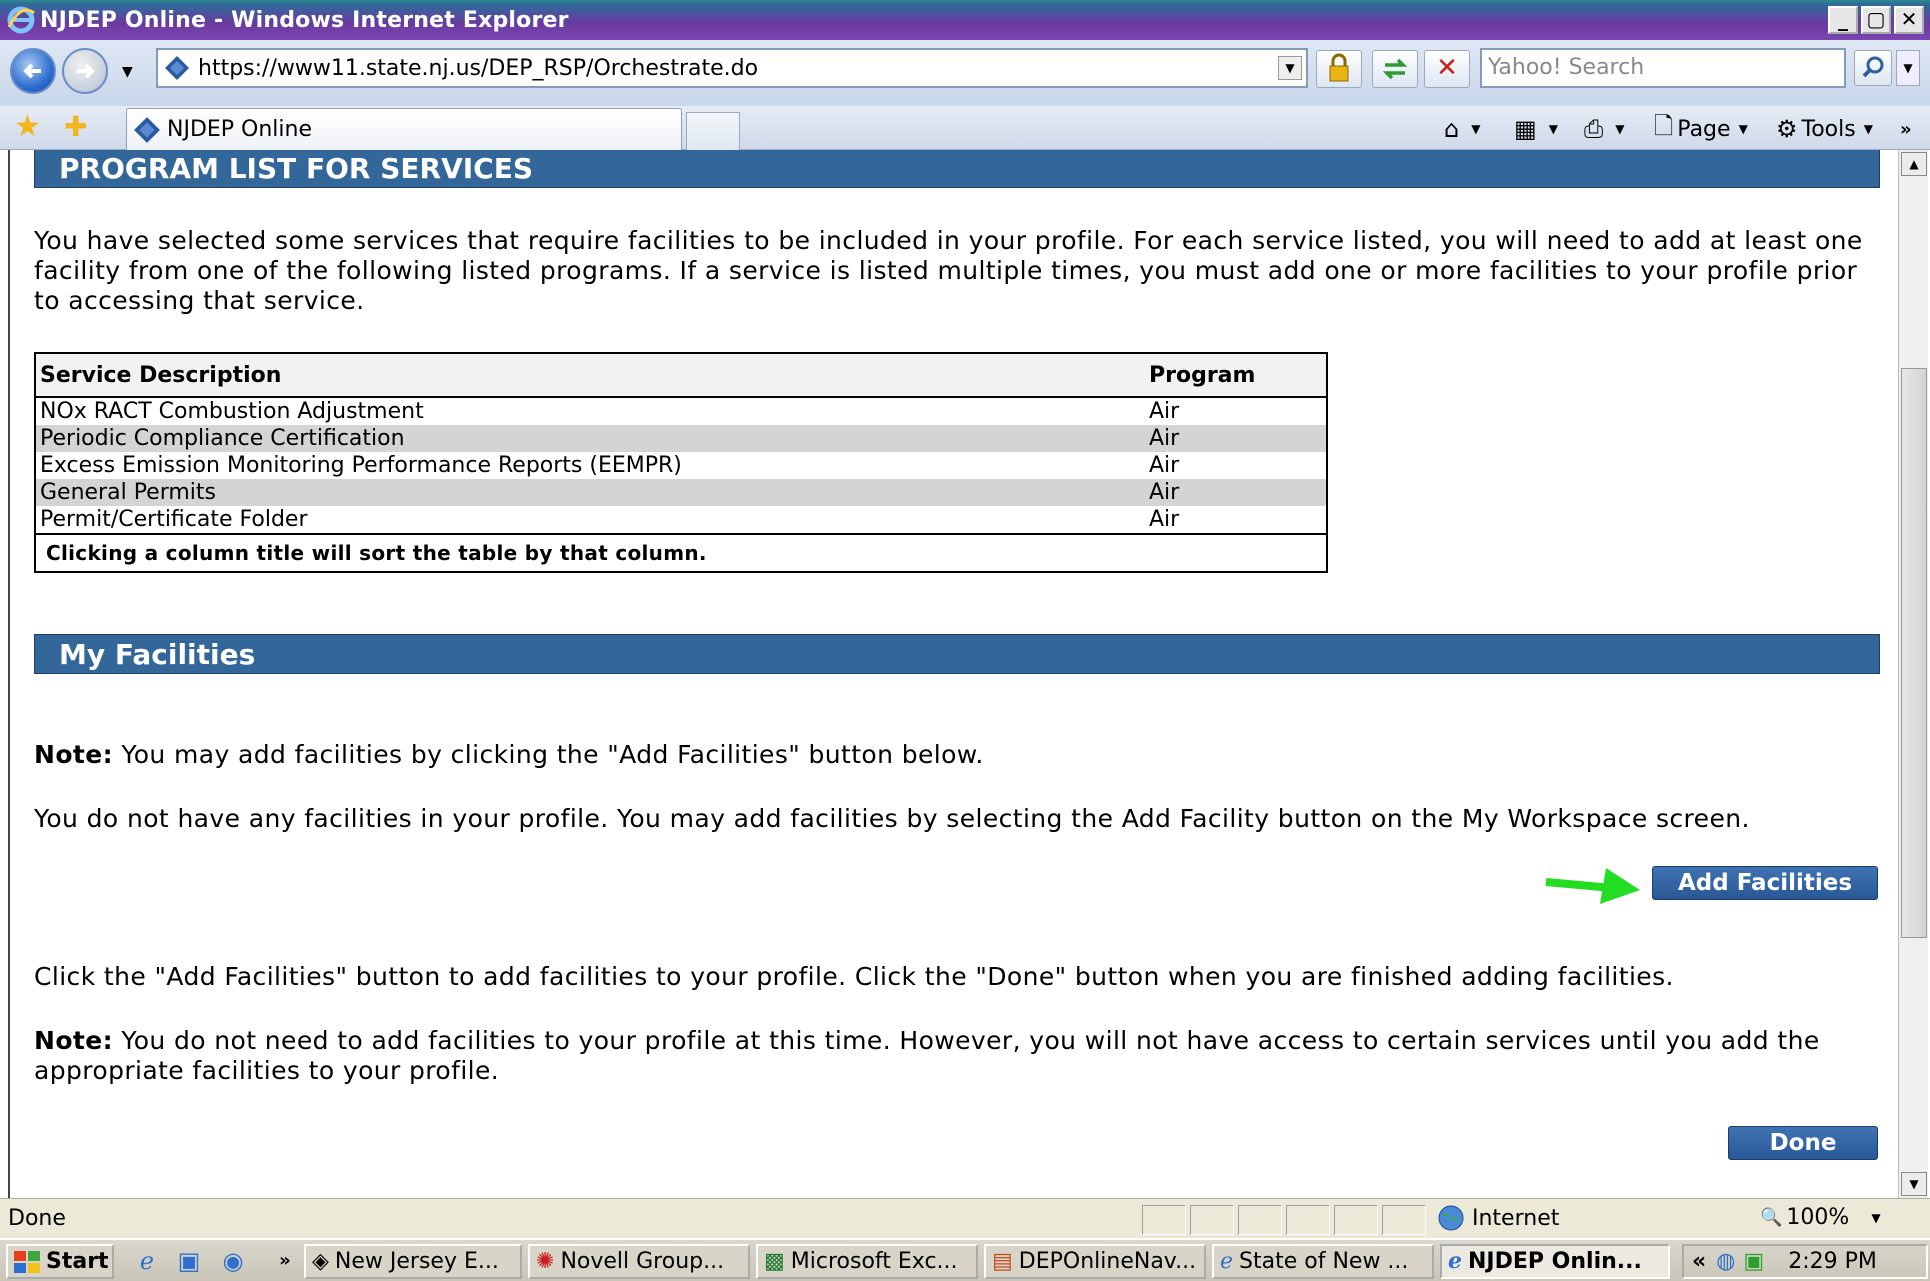 This screenshot has height=1281, width=1930. Describe the element at coordinates (681, 520) in the screenshot. I see `table-row: Permit/Certificate Folder Air` at that location.